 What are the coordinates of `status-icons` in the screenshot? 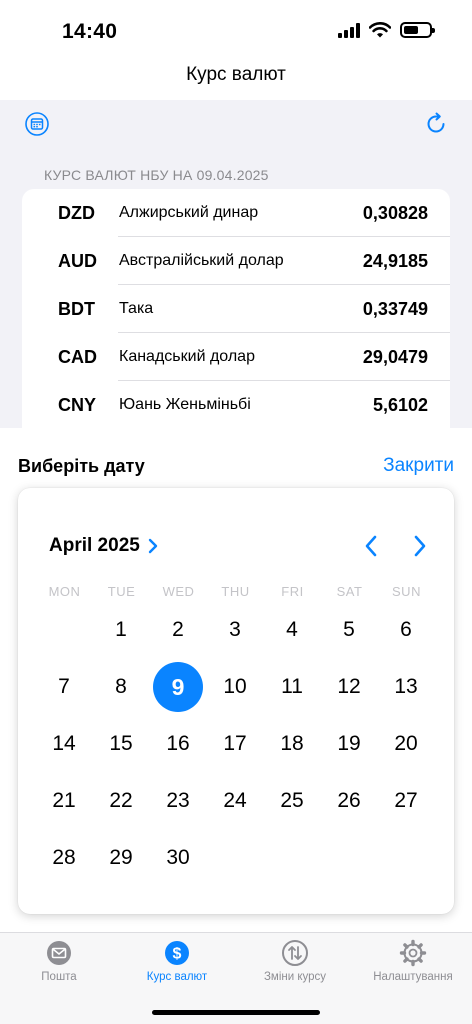 It's located at (386, 30).